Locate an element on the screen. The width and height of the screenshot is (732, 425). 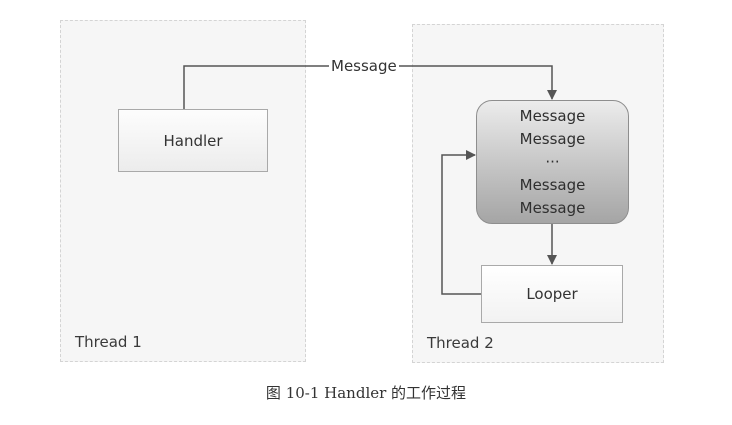
queue-ellipsis: ··· is located at coordinates (552, 161).